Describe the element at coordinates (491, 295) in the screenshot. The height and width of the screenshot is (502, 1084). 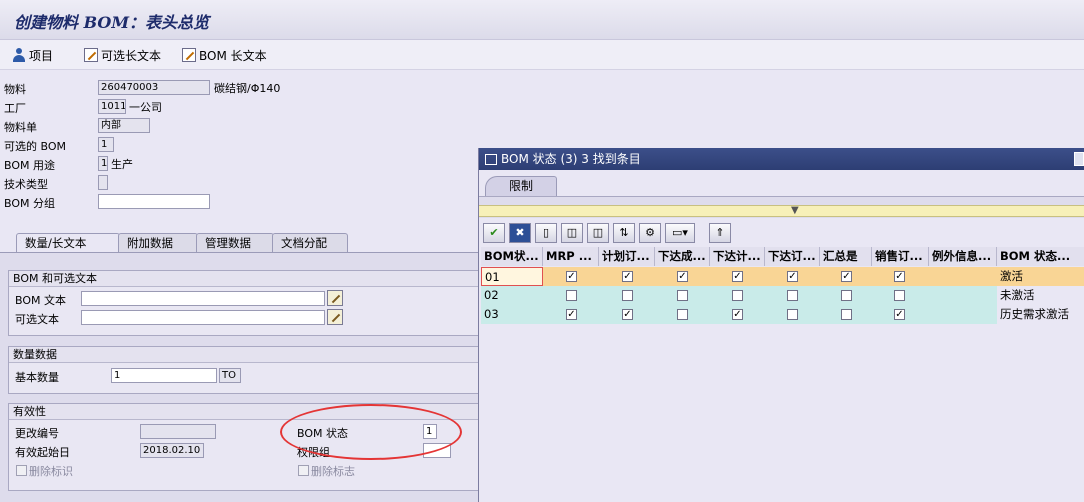
I see `row-code: 02` at that location.